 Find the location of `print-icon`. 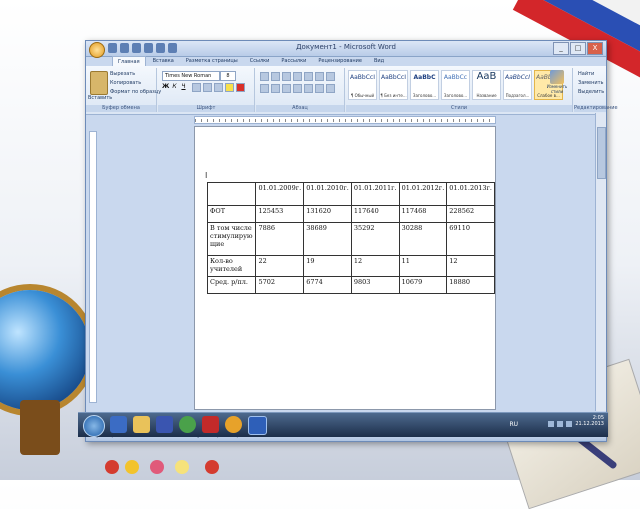

print-icon is located at coordinates (148, 48).